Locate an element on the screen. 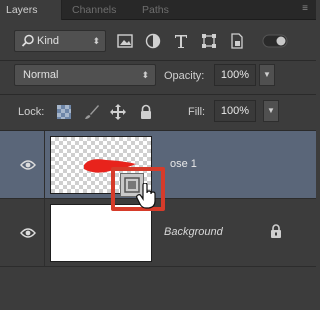  filter-kind-select: Kind ⬍ is located at coordinates (60, 41).